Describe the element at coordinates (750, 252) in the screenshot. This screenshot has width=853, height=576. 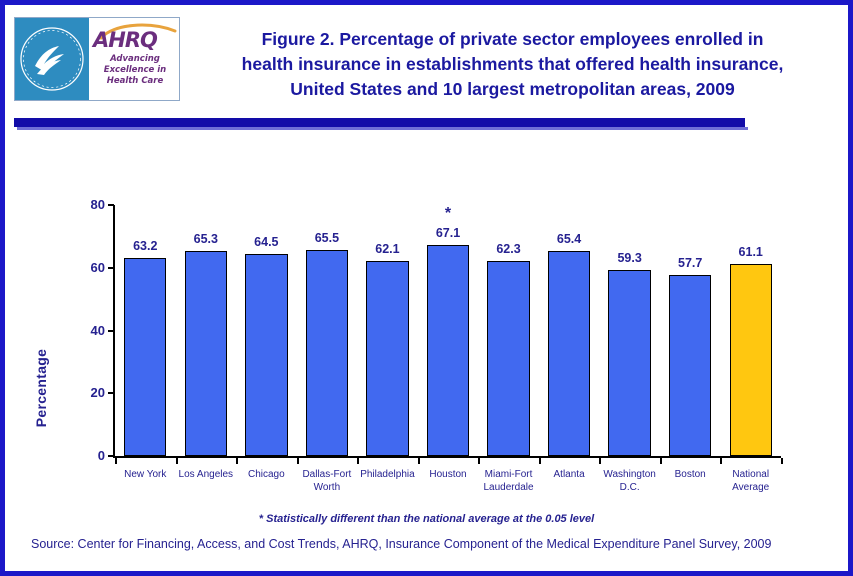
I see `bar-value-label: 61.1` at that location.